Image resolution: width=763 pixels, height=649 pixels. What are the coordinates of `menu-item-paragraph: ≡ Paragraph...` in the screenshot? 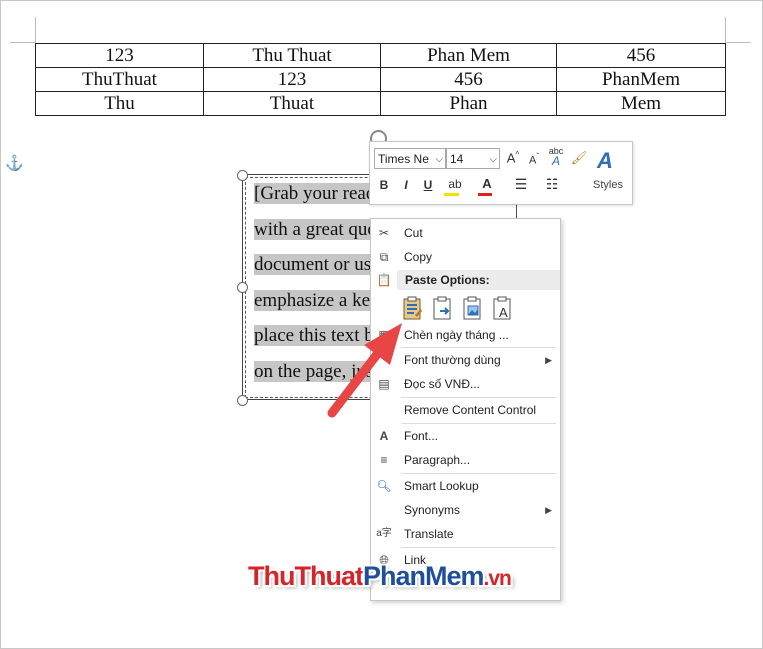 It's located at (465, 460).